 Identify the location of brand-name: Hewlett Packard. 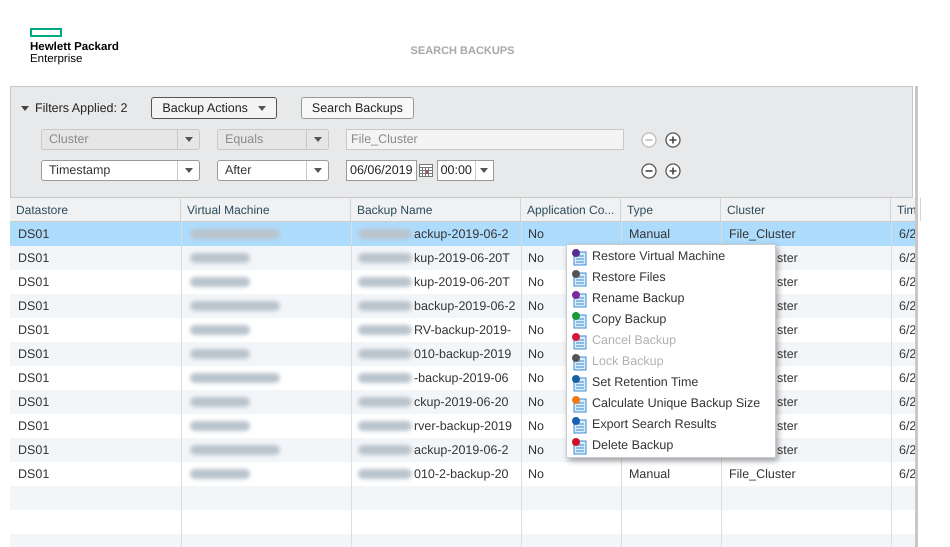
(74, 47).